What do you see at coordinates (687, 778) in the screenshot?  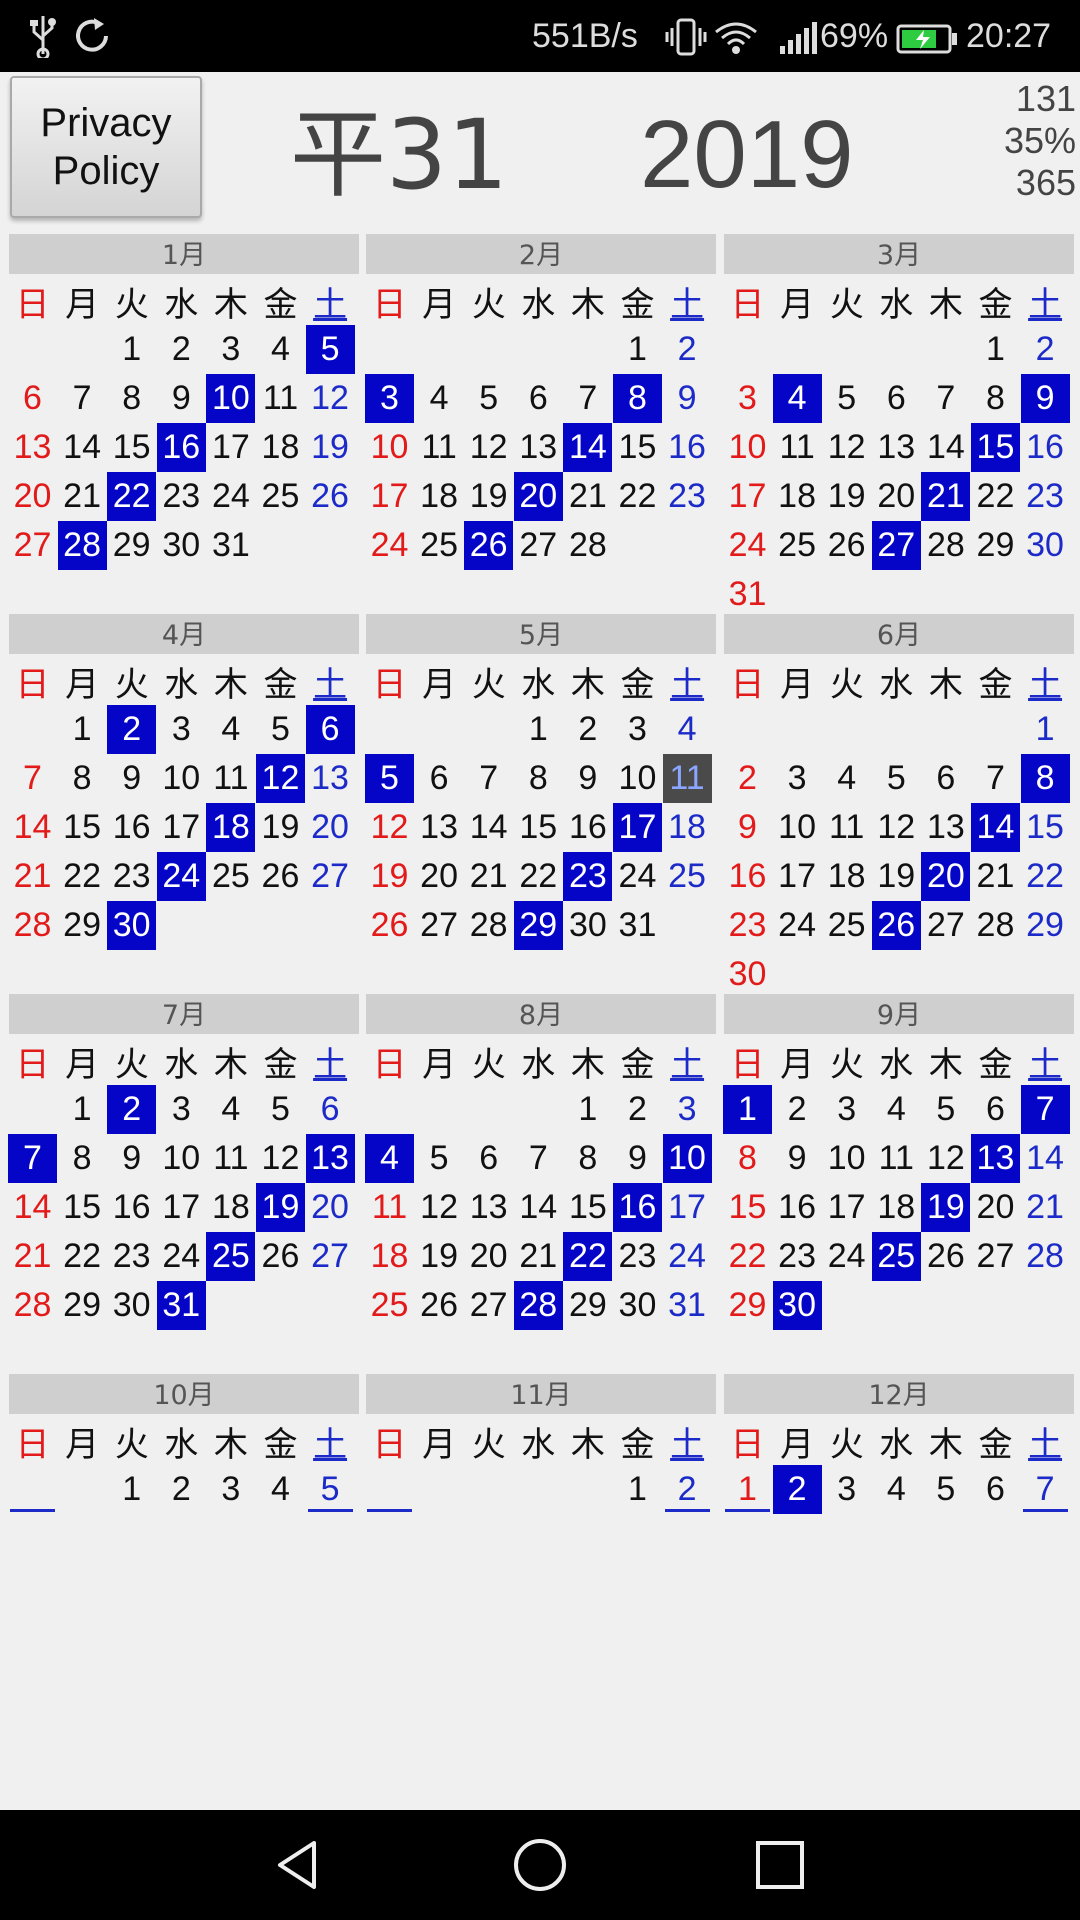 I see `today-cell: 11` at bounding box center [687, 778].